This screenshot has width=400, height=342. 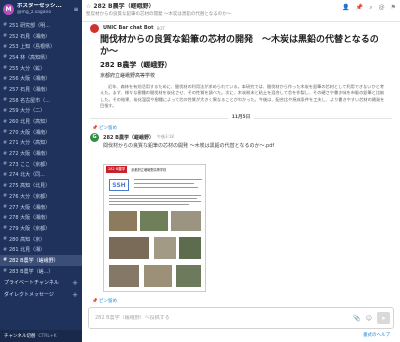 What do you see at coordinates (41, 68) in the screenshot?
I see `sidebar-channel-item: #255 大分（鉱）` at bounding box center [41, 68].